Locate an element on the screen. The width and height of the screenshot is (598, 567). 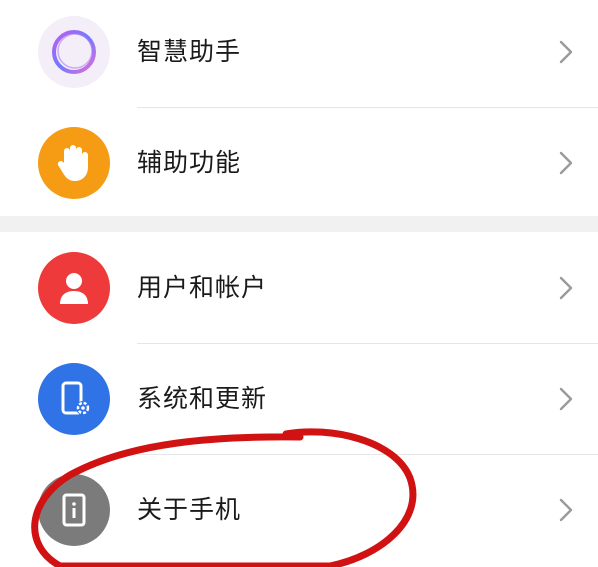
hand-icon is located at coordinates (74, 163).